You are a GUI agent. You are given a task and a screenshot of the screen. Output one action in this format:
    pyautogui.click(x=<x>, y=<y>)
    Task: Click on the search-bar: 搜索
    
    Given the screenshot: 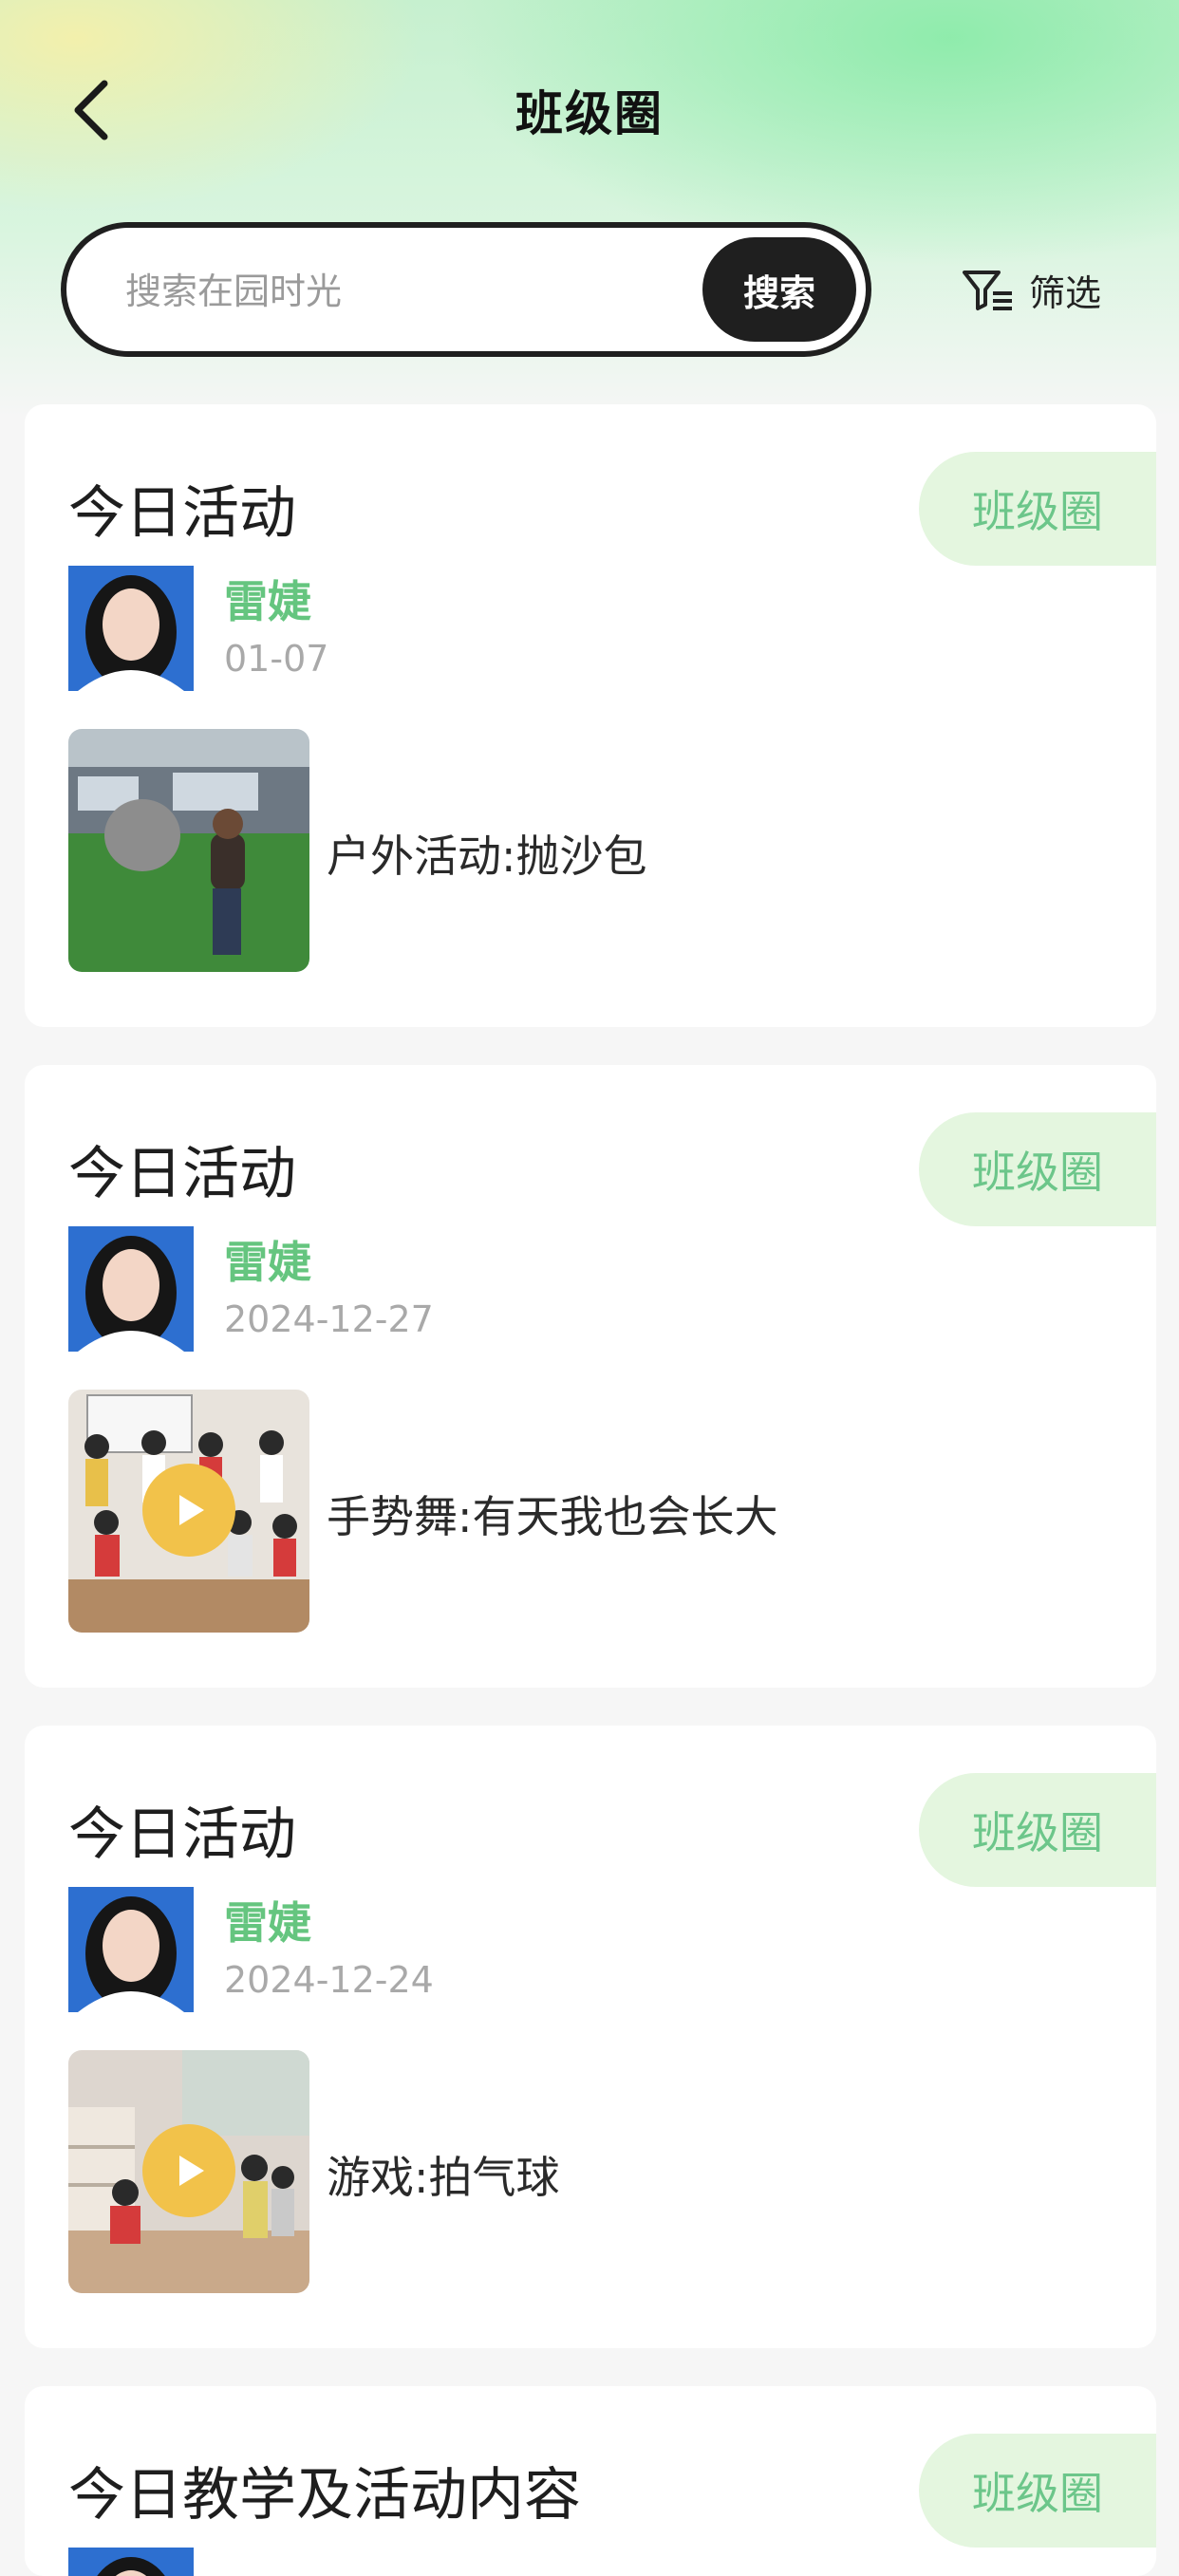 What is the action you would take?
    pyautogui.click(x=466, y=289)
    